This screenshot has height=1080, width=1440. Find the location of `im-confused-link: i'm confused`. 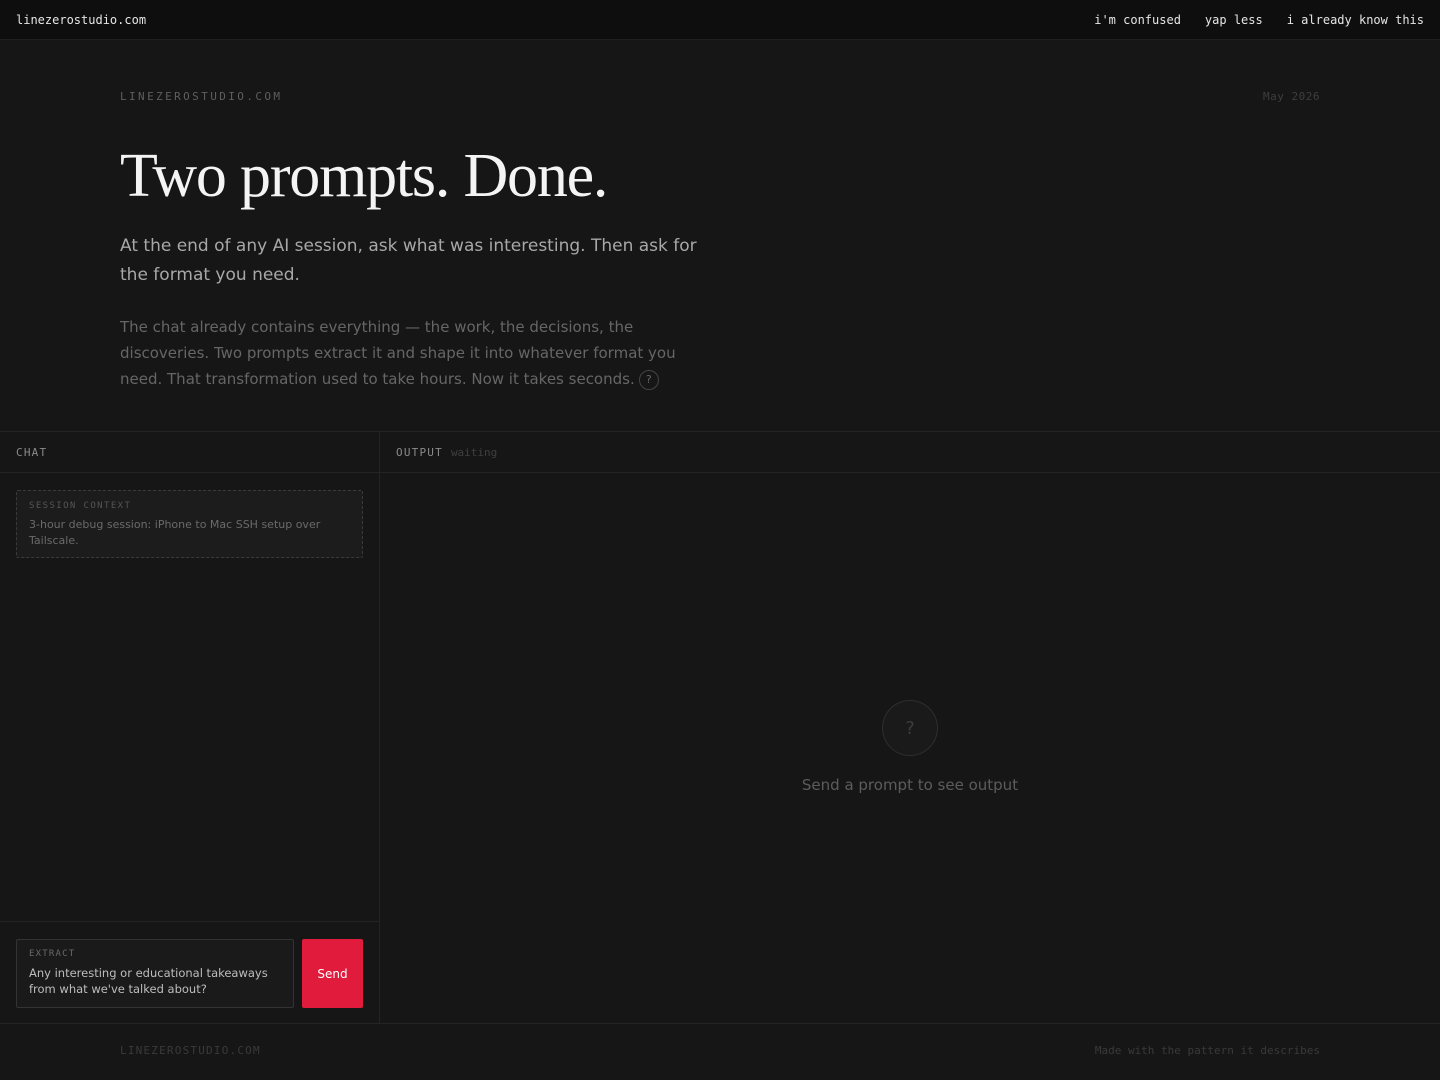

im-confused-link: i'm confused is located at coordinates (1137, 20).